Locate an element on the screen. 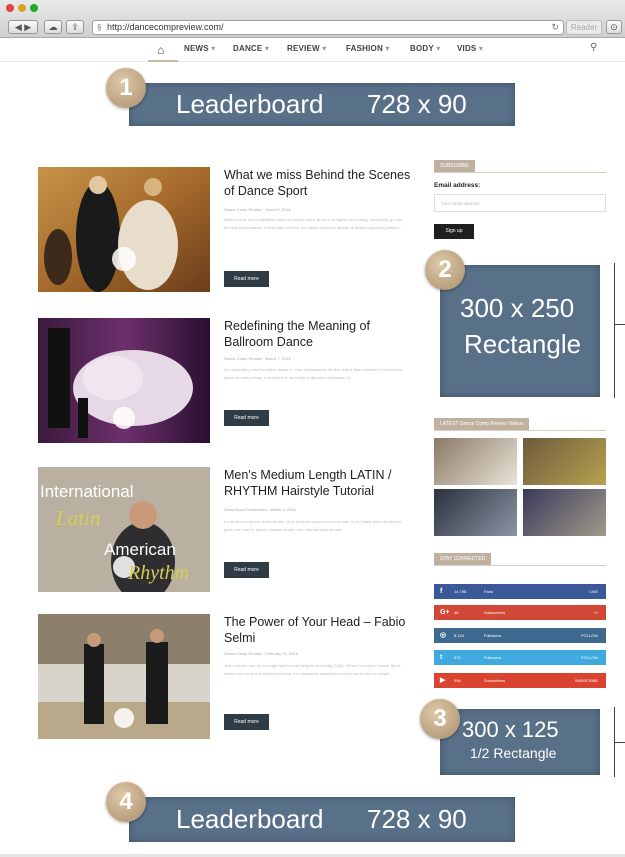  article-meta: DanceSport Fashionista · March 5, 2016 is located at coordinates (260, 509).